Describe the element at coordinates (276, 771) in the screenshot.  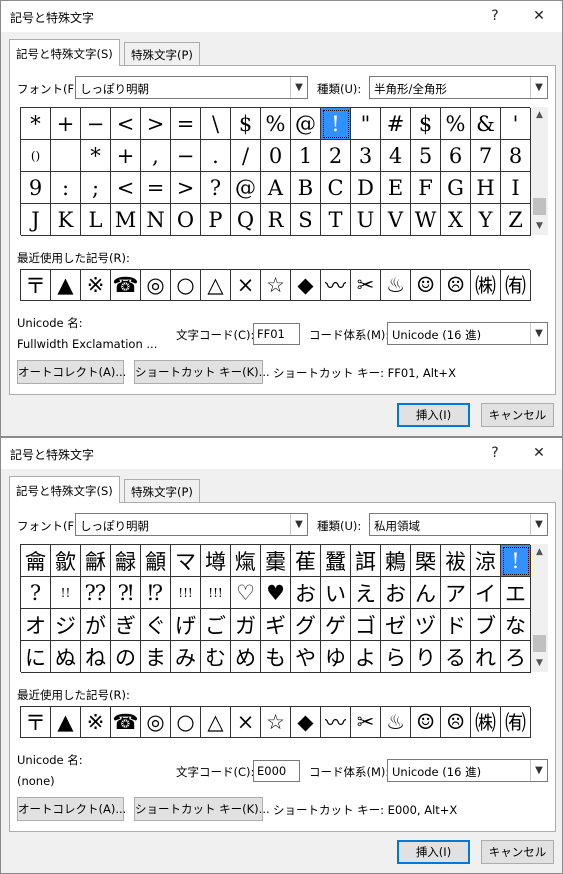
I see `char-code-input: E000` at that location.